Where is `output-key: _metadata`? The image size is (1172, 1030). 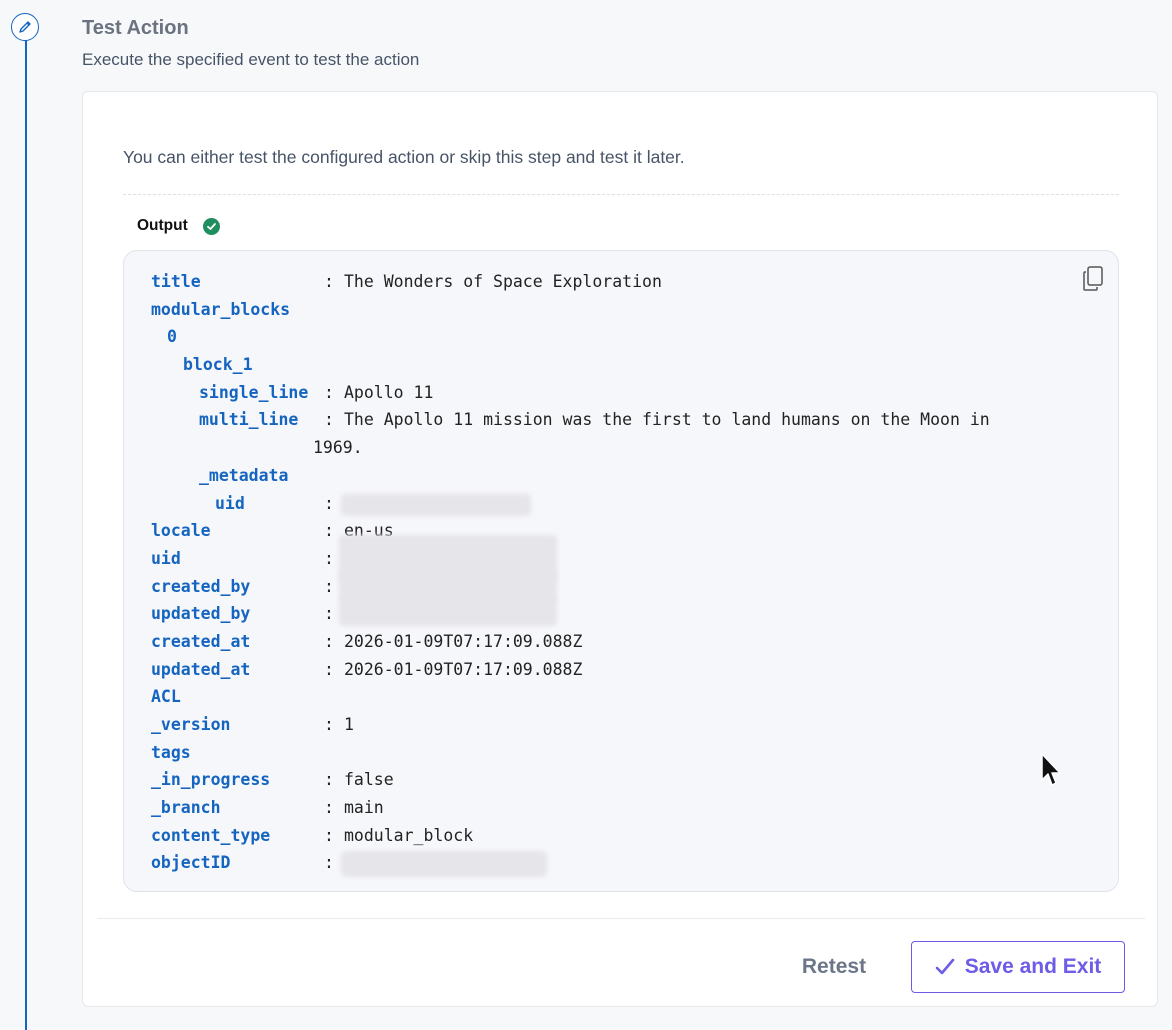
output-key: _metadata is located at coordinates (244, 475).